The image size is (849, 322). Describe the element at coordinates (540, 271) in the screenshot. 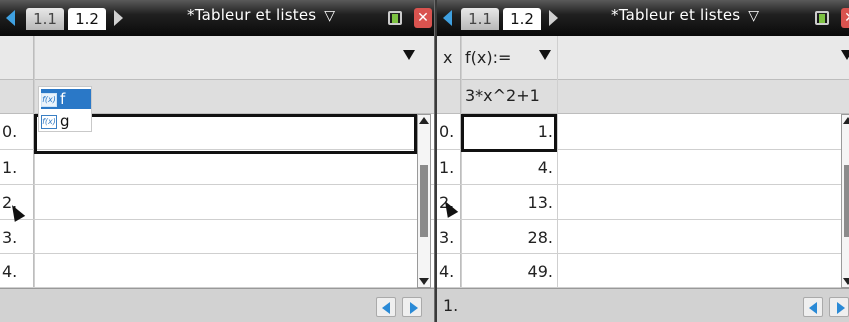

I see `table-cell: 49.` at that location.